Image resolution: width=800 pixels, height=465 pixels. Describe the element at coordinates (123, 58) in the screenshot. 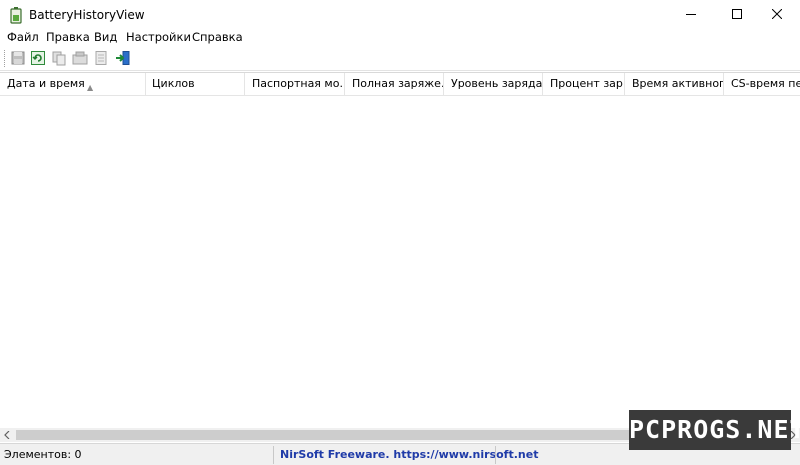

I see `exit-icon` at that location.